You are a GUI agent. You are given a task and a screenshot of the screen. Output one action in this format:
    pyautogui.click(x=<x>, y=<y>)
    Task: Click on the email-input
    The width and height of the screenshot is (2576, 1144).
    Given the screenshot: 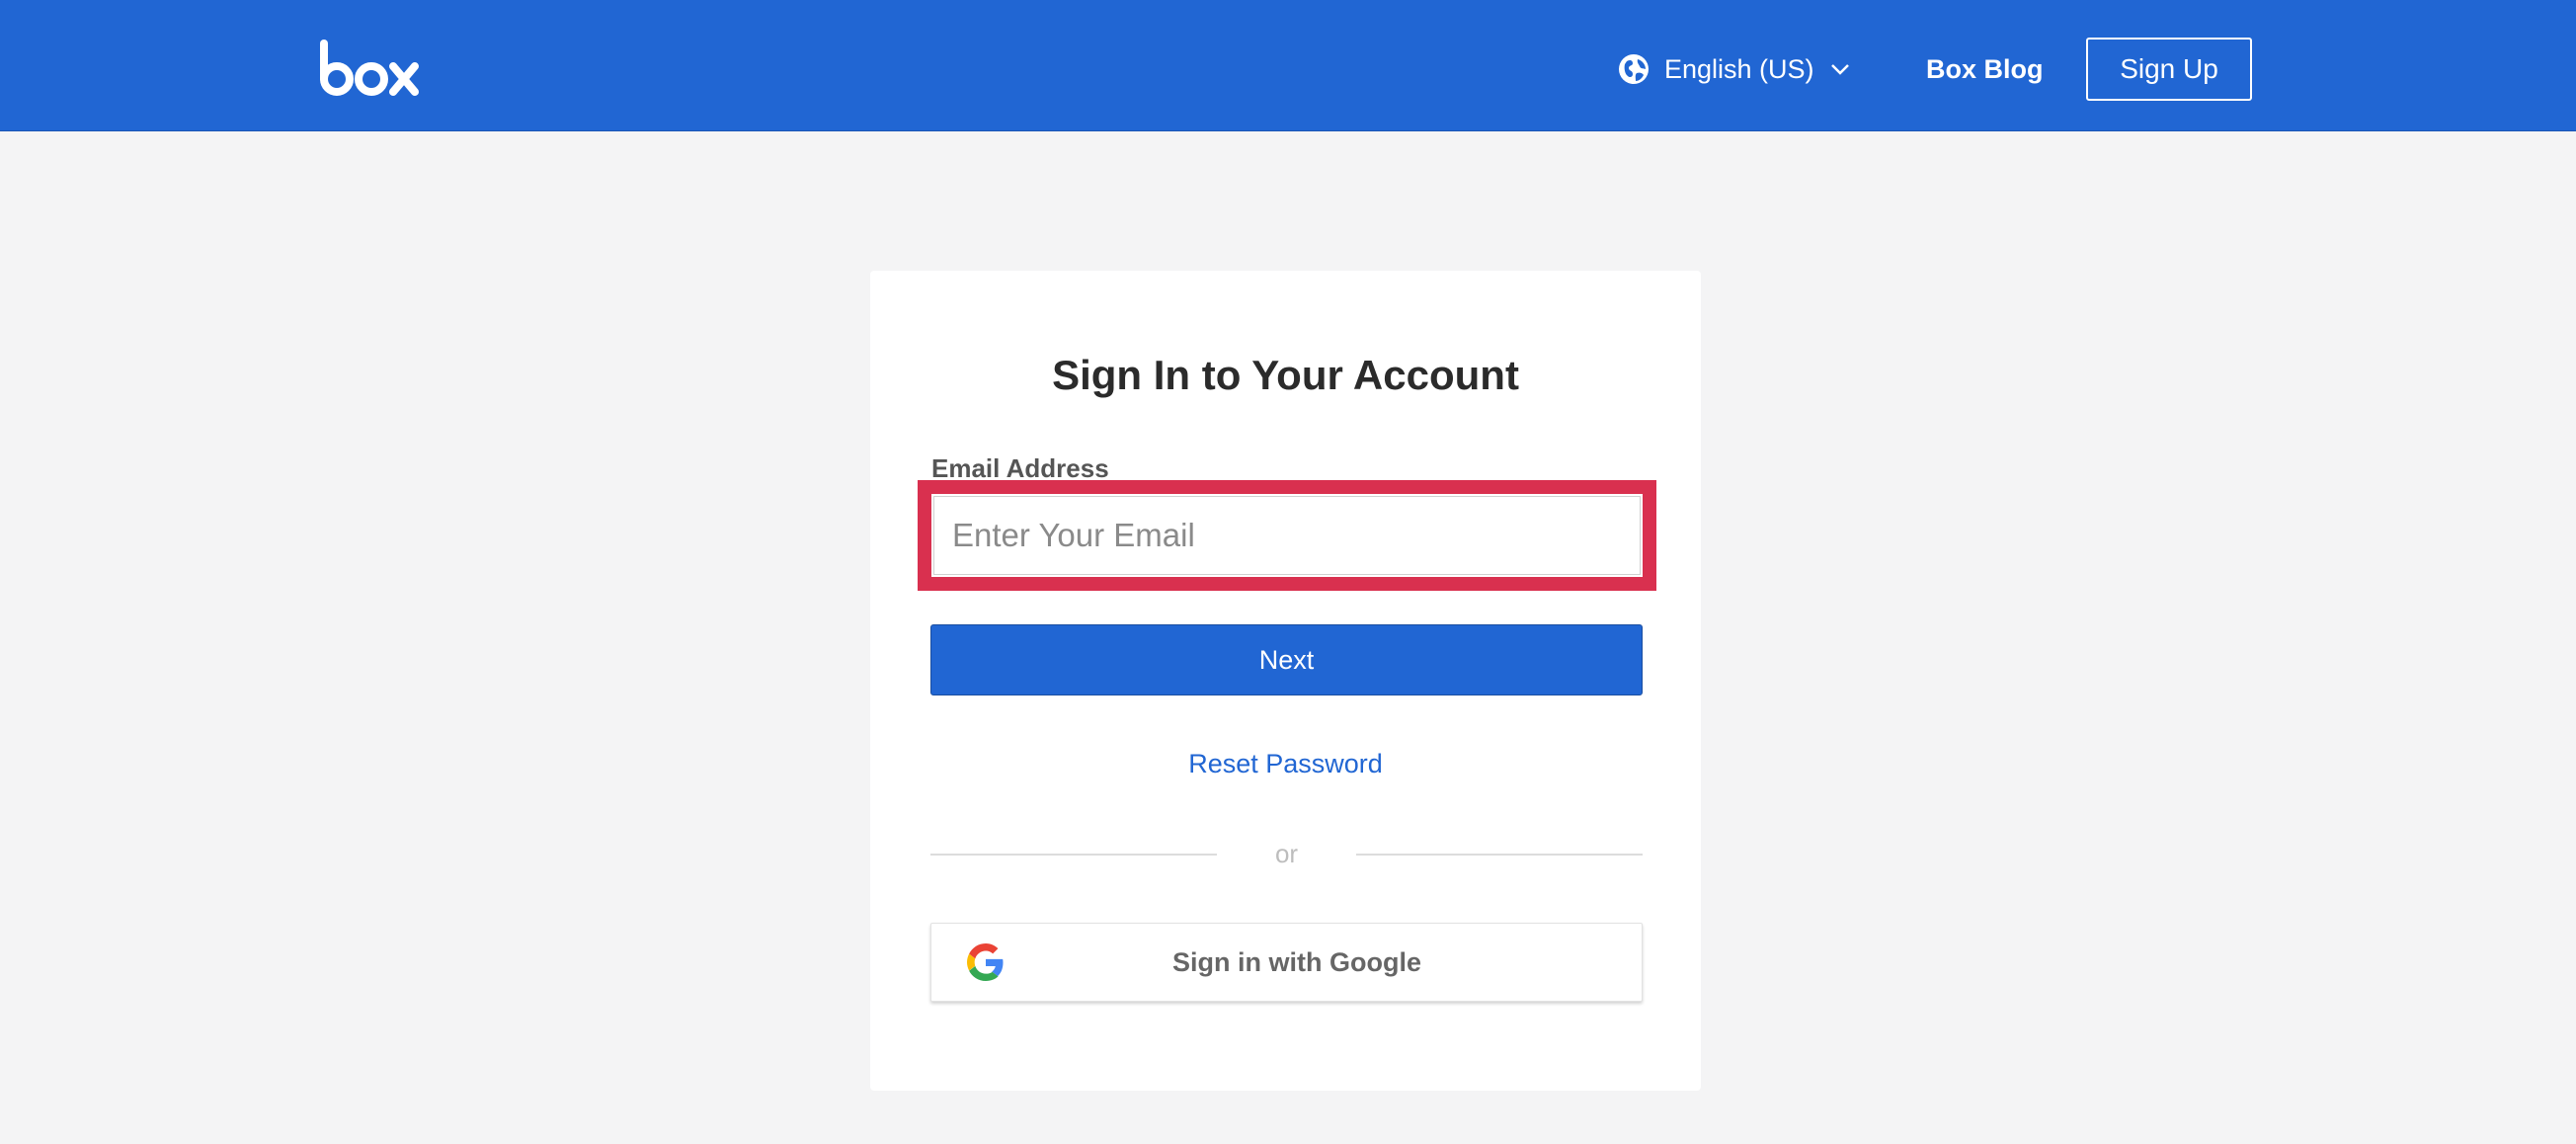 What is the action you would take?
    pyautogui.click(x=1287, y=535)
    